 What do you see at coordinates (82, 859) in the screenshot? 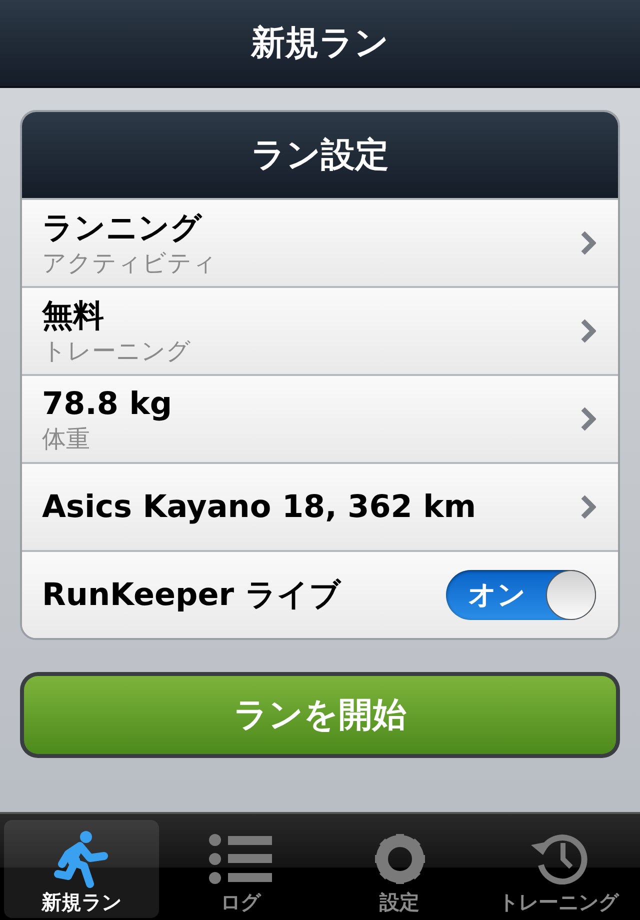
I see `runner-icon` at bounding box center [82, 859].